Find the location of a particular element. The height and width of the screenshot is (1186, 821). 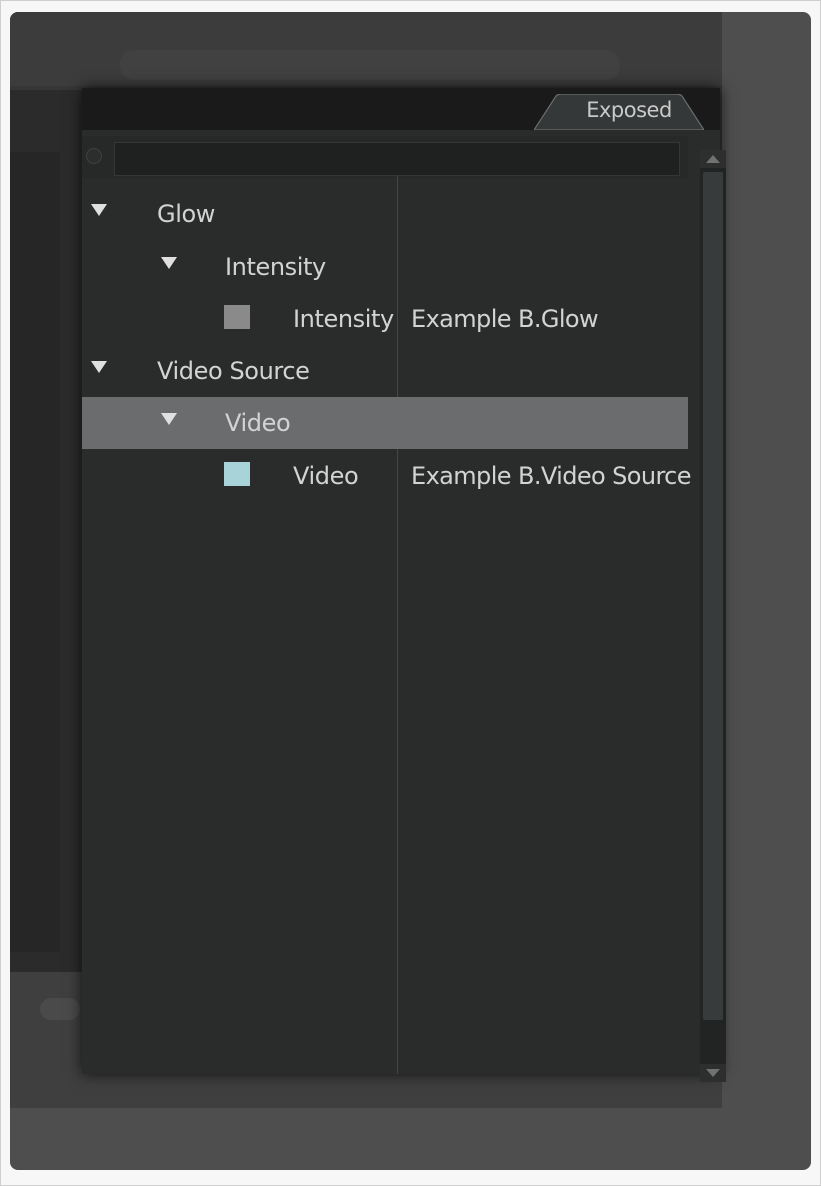

filter-toggle-radio is located at coordinates (94, 156).